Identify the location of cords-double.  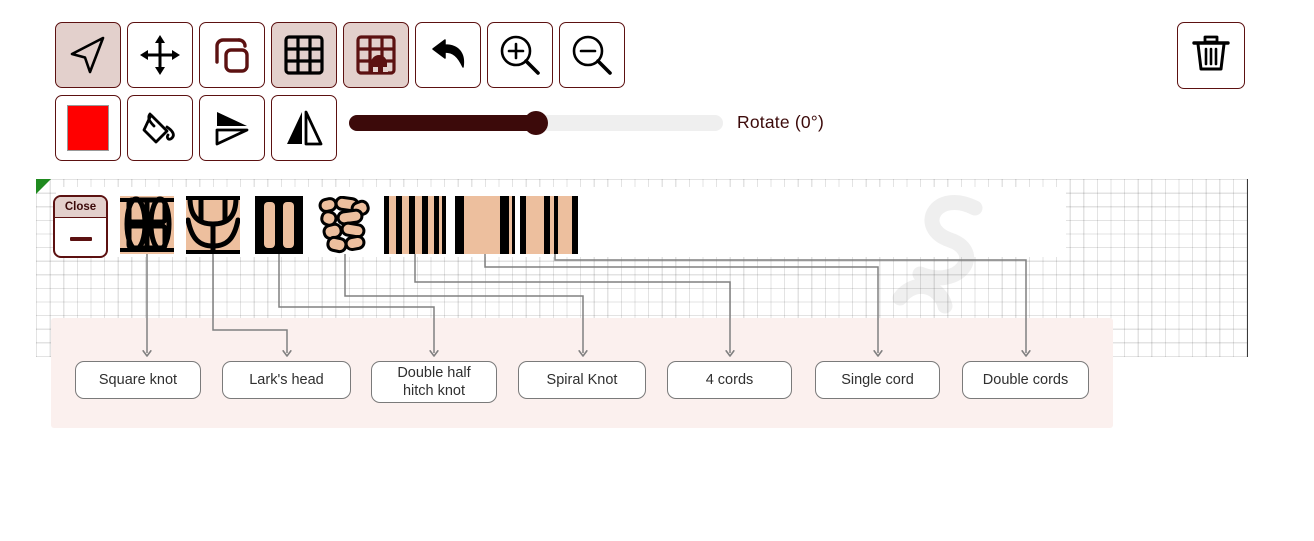
(549, 225).